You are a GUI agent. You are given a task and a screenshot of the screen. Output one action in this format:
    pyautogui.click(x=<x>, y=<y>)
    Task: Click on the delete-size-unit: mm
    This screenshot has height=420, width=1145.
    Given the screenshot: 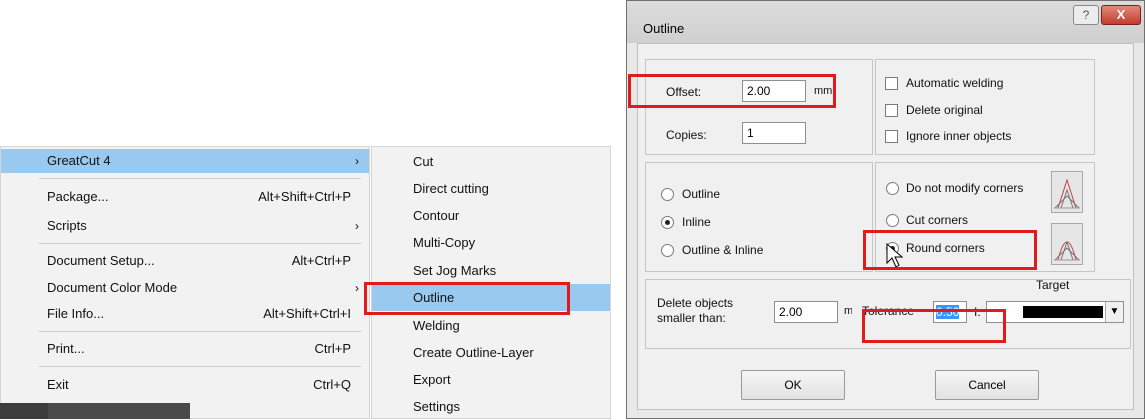 What is the action you would take?
    pyautogui.click(x=848, y=311)
    